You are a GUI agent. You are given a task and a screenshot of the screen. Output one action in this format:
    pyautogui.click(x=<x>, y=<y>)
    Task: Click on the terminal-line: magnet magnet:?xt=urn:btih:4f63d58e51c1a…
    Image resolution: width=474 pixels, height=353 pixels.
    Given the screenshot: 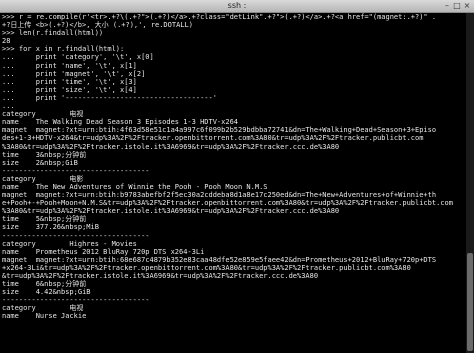 What is the action you would take?
    pyautogui.click(x=219, y=130)
    